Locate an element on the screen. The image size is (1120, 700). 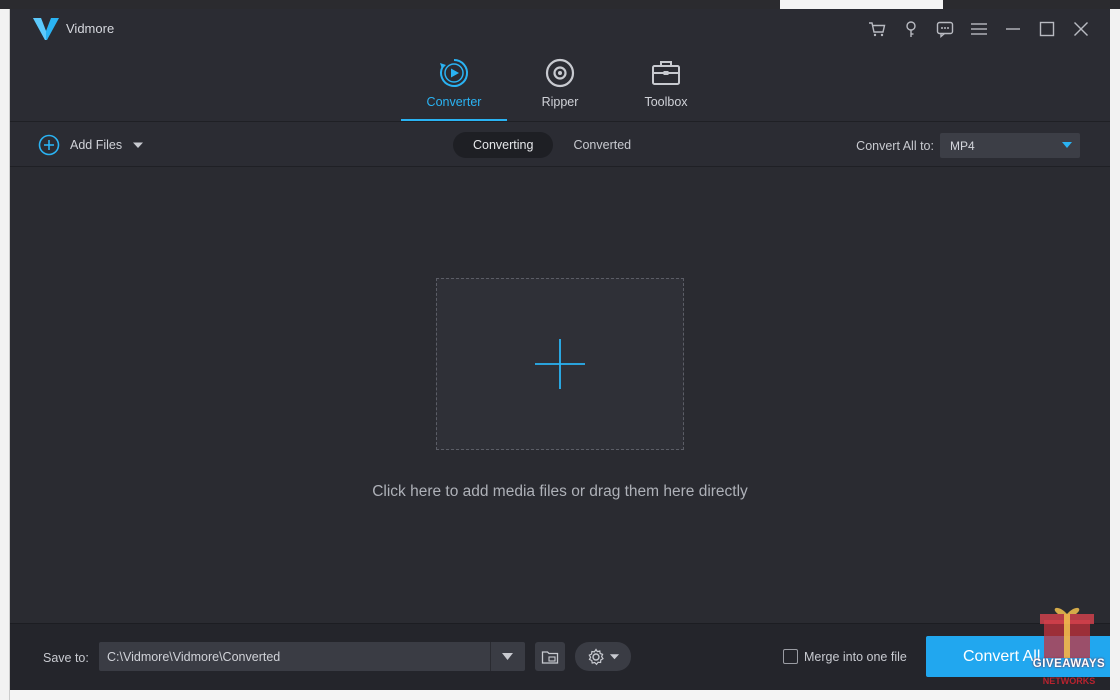
minimize-icon is located at coordinates (1013, 29).